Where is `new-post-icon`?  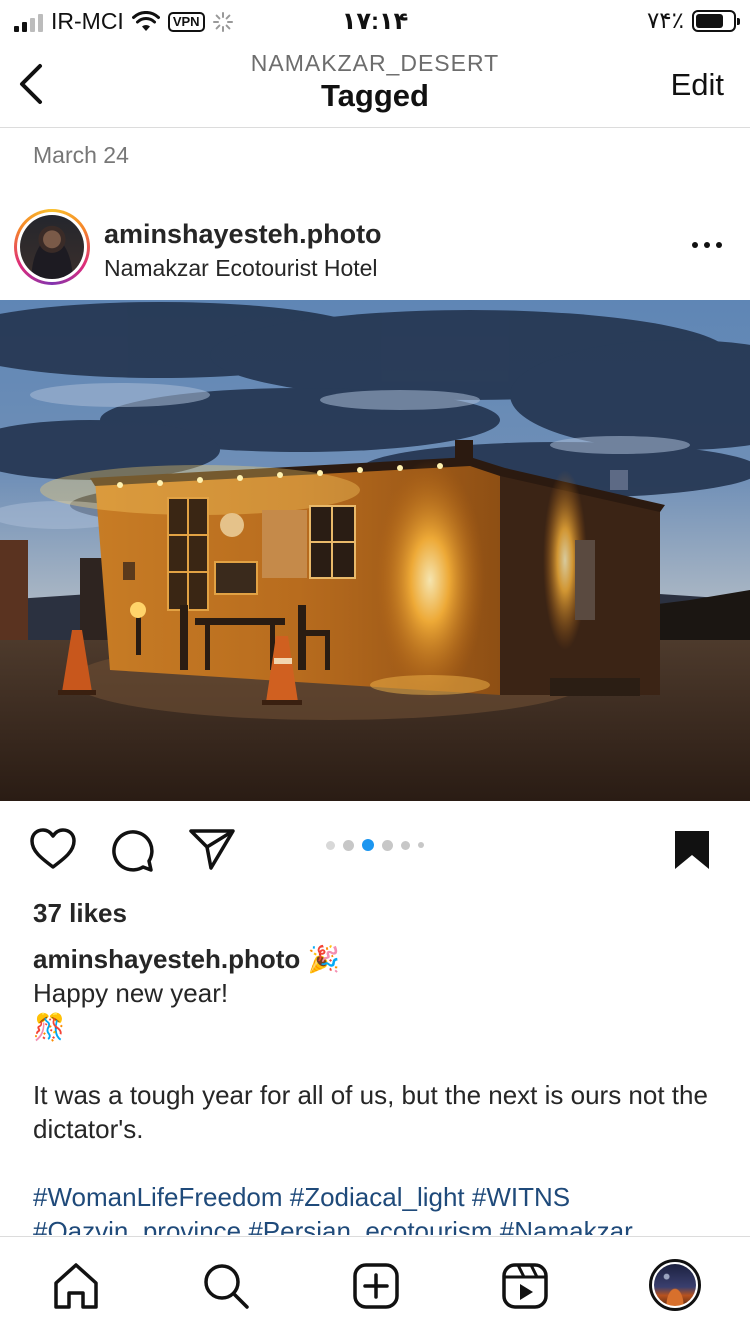
new-post-icon is located at coordinates (376, 1286).